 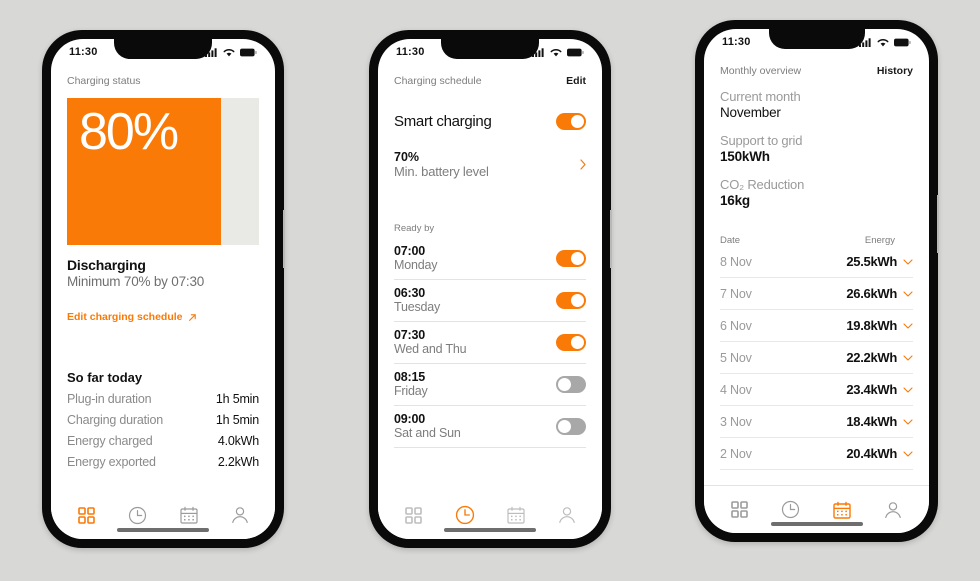 I want to click on schedule-time: 09:00, so click(x=409, y=419).